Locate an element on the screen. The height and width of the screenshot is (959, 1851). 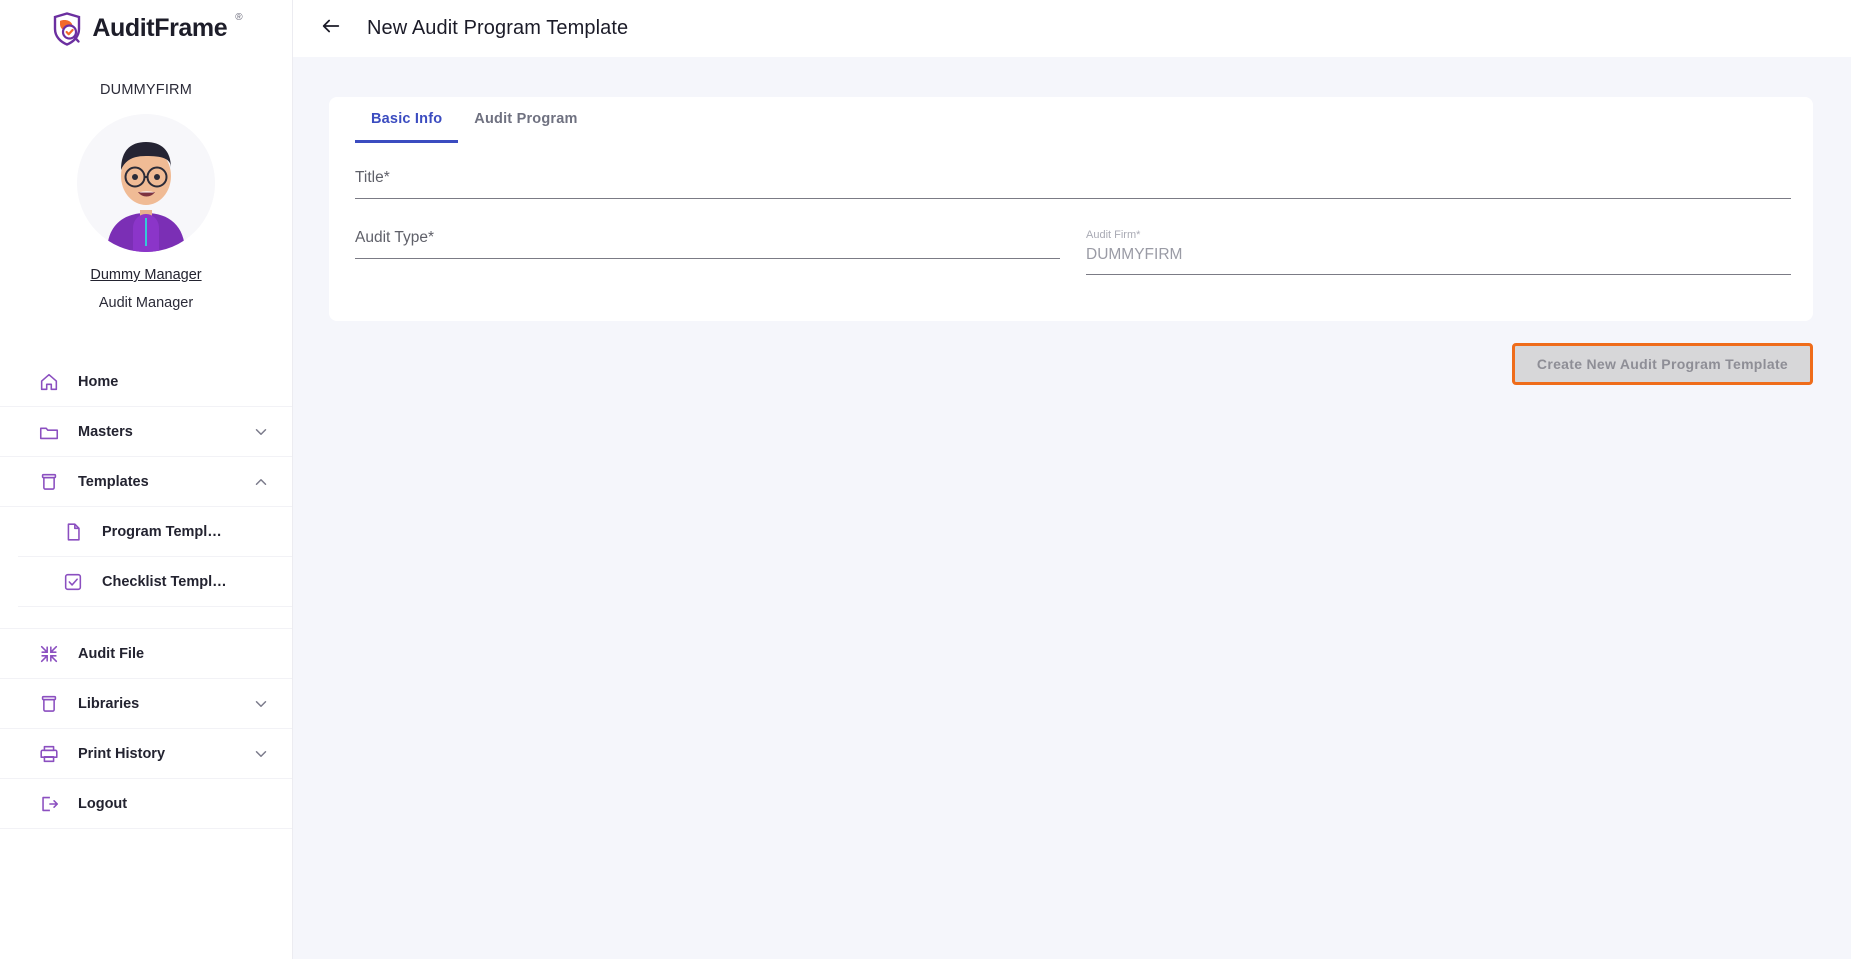
sidebar-item-label: Masters is located at coordinates (105, 431).